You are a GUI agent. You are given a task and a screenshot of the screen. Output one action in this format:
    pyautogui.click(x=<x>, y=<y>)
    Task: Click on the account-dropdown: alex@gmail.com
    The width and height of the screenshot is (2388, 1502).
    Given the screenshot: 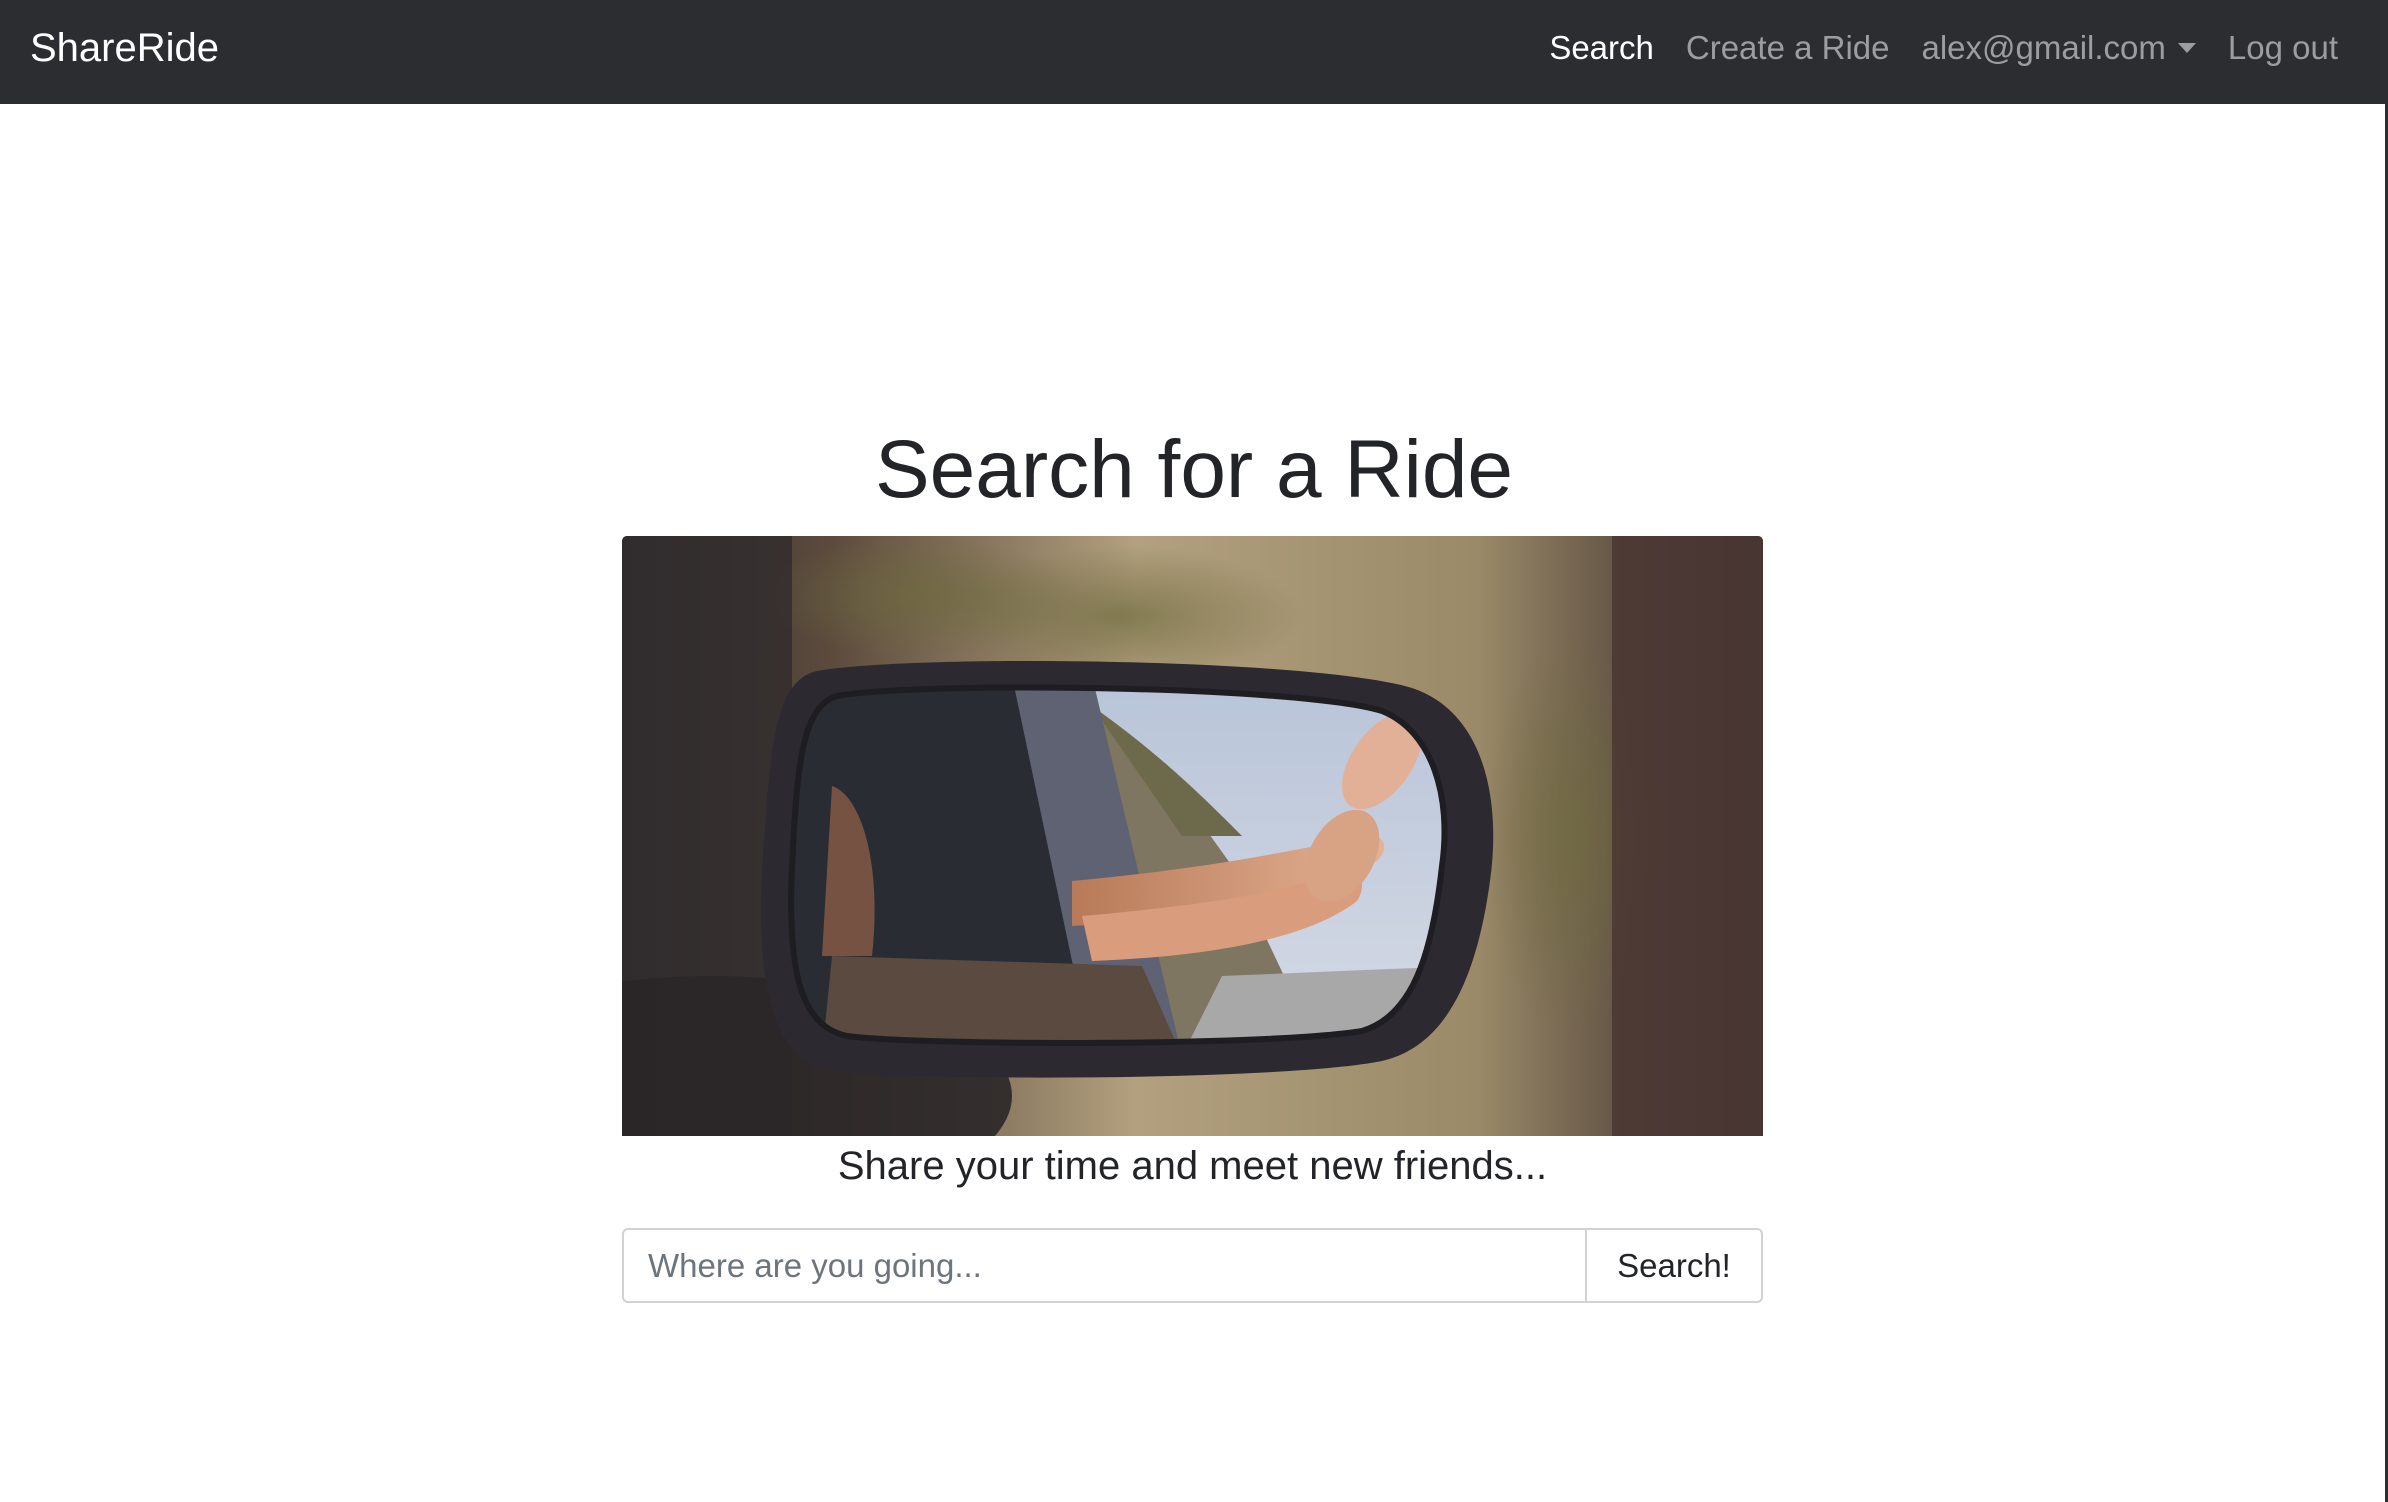 What is the action you would take?
    pyautogui.click(x=2058, y=48)
    